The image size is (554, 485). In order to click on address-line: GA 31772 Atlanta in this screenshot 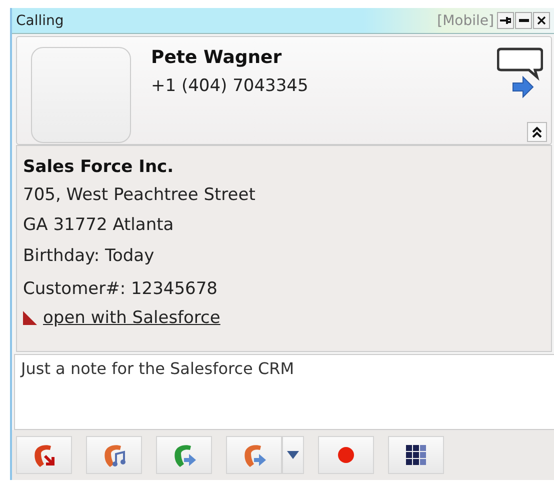, I will do `click(99, 226)`.